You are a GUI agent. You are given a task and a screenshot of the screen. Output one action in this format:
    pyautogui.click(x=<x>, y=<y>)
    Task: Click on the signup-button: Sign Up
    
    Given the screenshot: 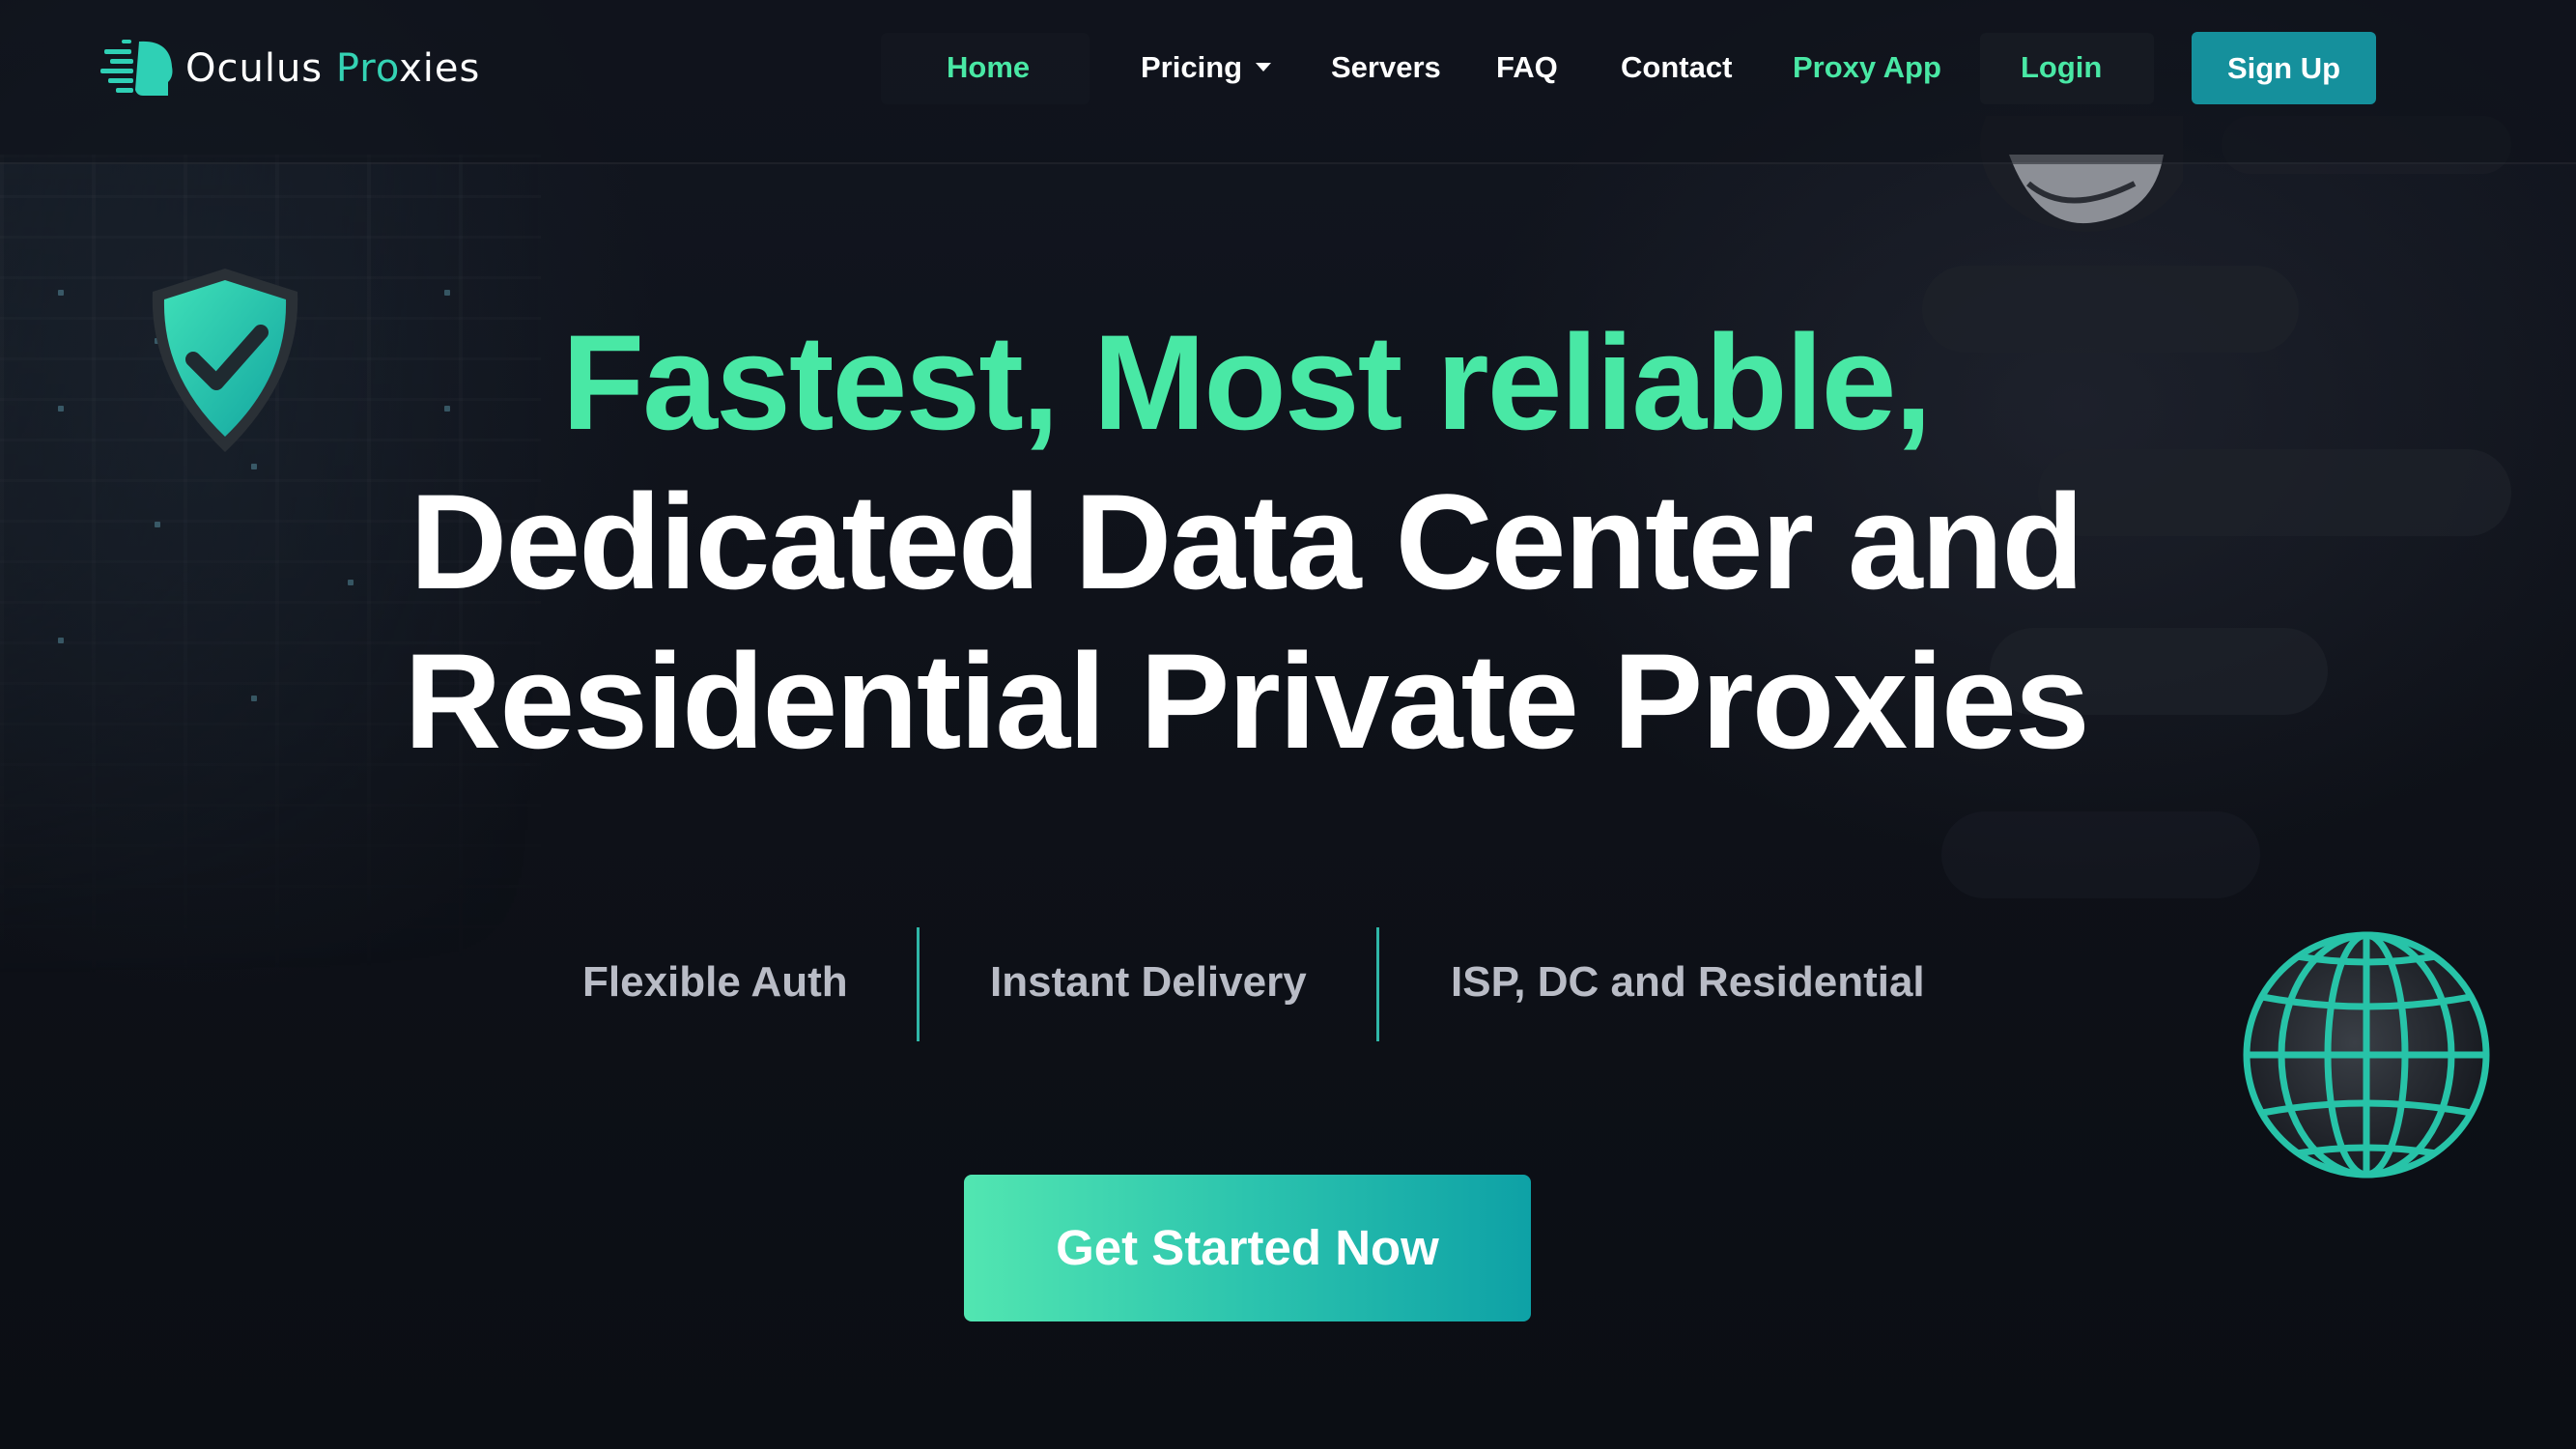 What is the action you would take?
    pyautogui.click(x=2284, y=68)
    